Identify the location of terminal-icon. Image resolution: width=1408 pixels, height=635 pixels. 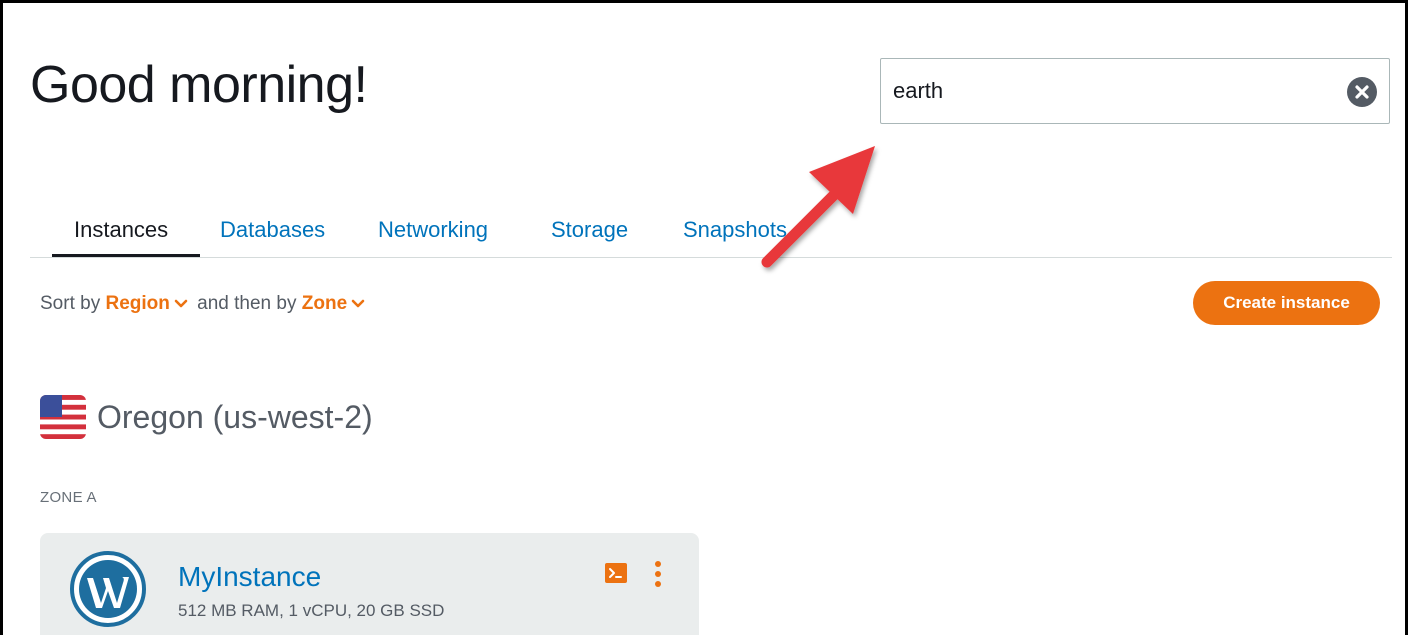
(616, 573).